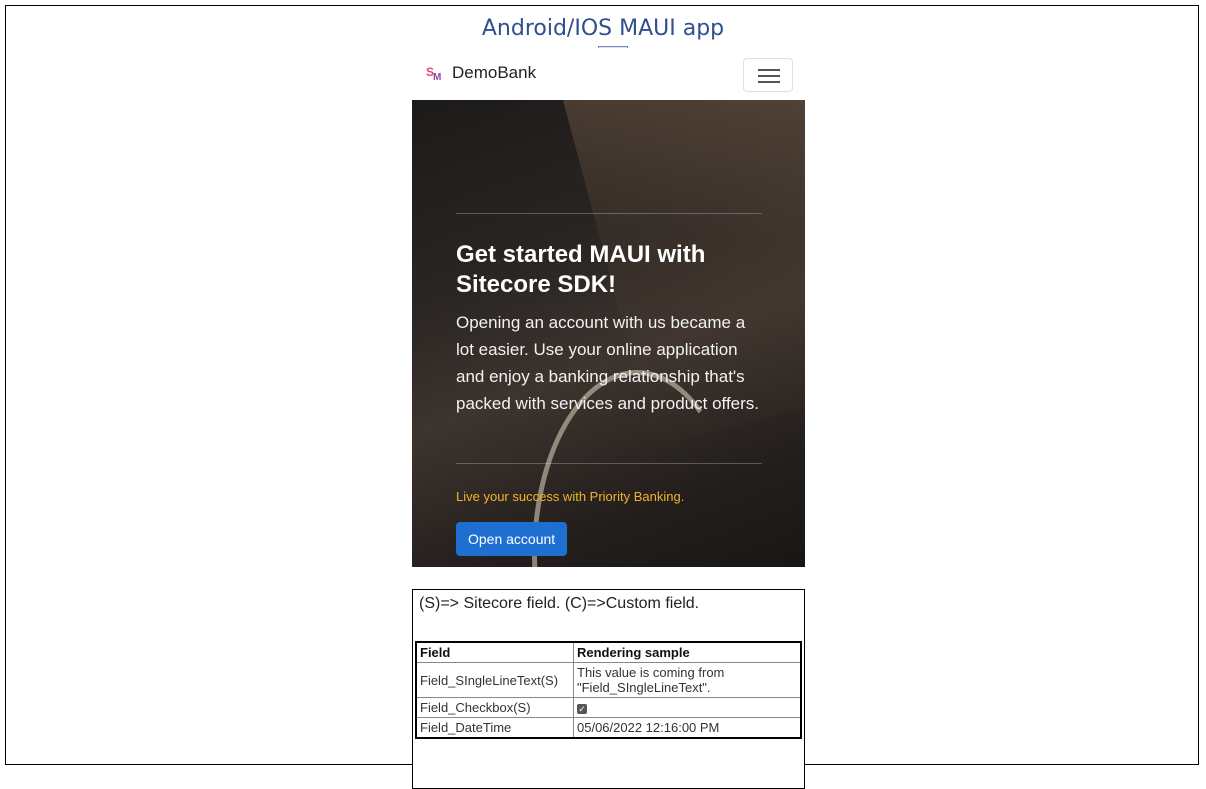  What do you see at coordinates (609, 213) in the screenshot?
I see `hero-divider-top` at bounding box center [609, 213].